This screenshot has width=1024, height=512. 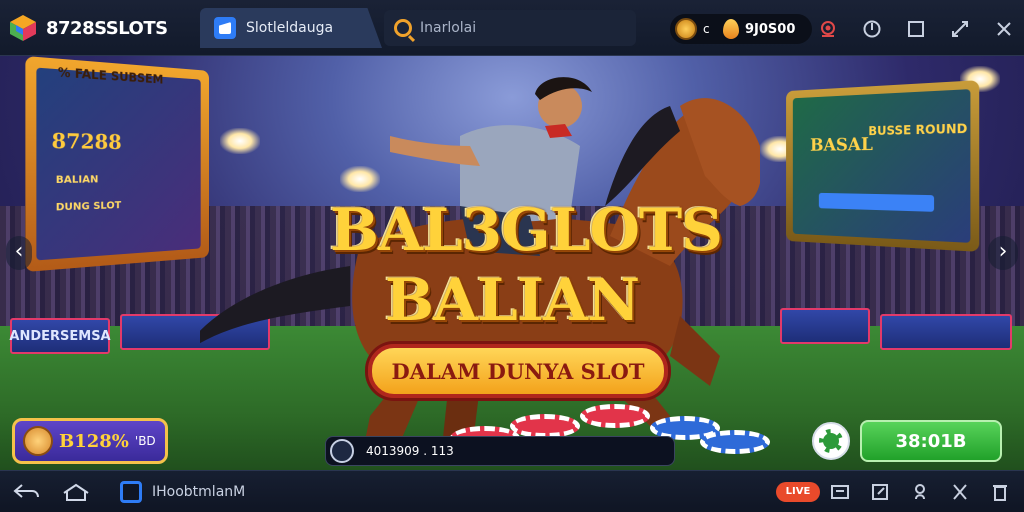 I want to click on promo-amount: B128%, so click(x=94, y=441).